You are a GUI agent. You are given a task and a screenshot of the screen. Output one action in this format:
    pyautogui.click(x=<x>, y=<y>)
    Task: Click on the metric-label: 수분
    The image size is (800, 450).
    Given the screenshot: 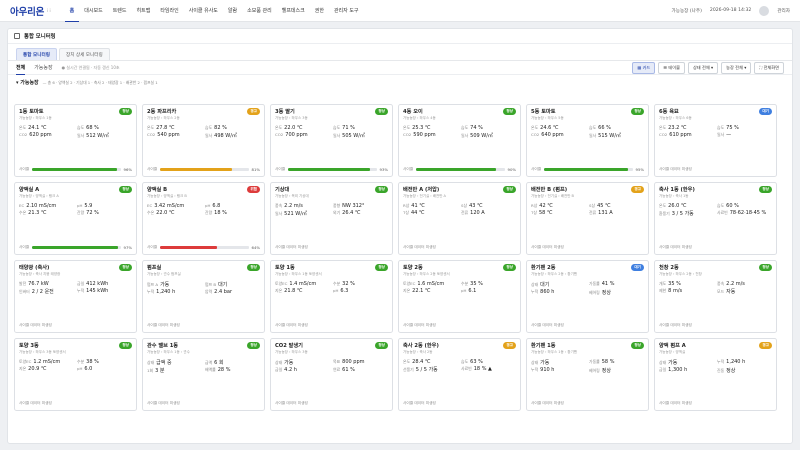 What is the action you would take?
    pyautogui.click(x=465, y=283)
    